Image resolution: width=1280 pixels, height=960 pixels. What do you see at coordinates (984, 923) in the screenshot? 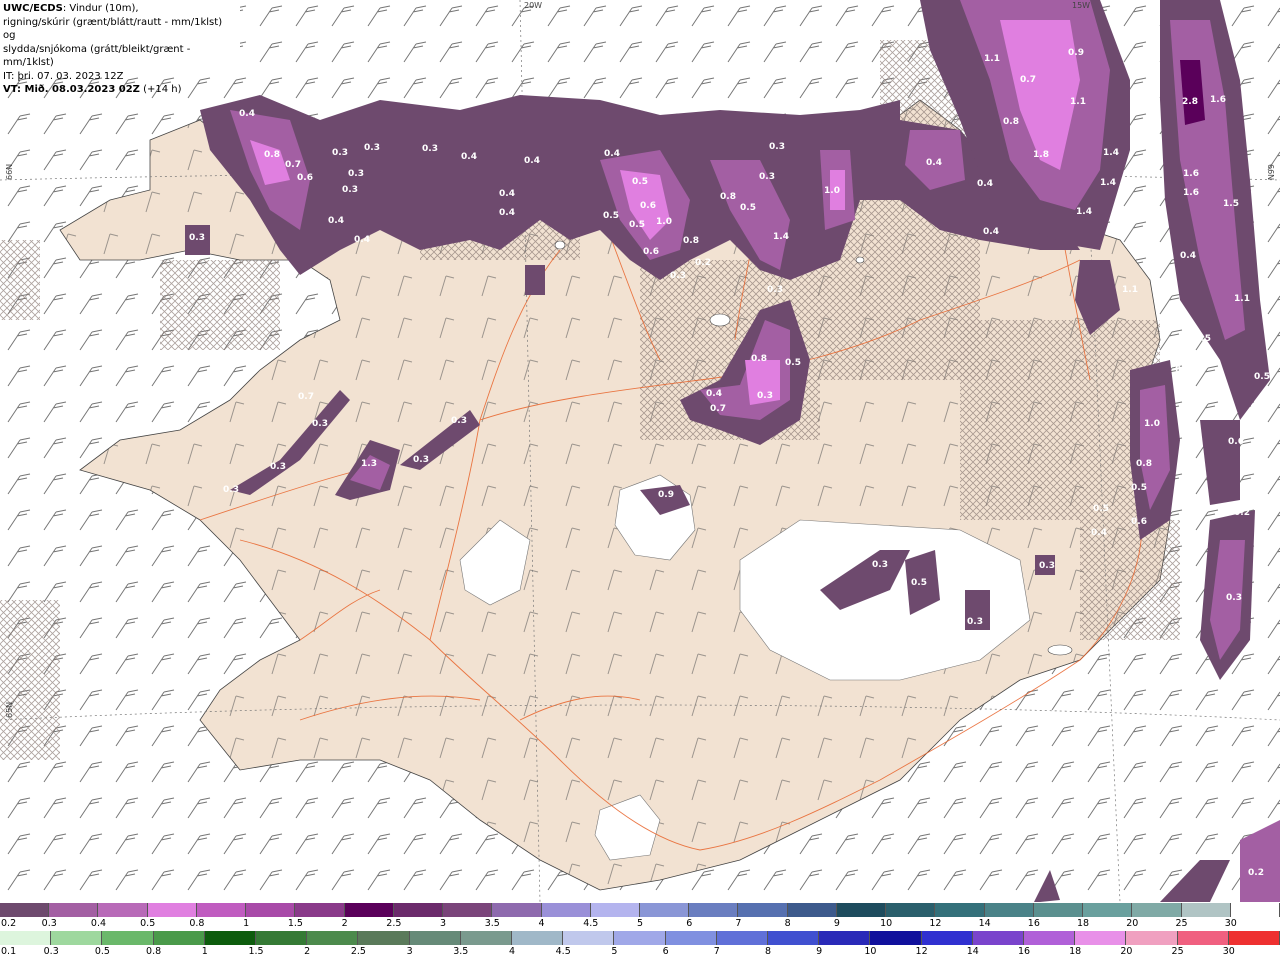
I see `legend-tick-label: 14` at bounding box center [984, 923].